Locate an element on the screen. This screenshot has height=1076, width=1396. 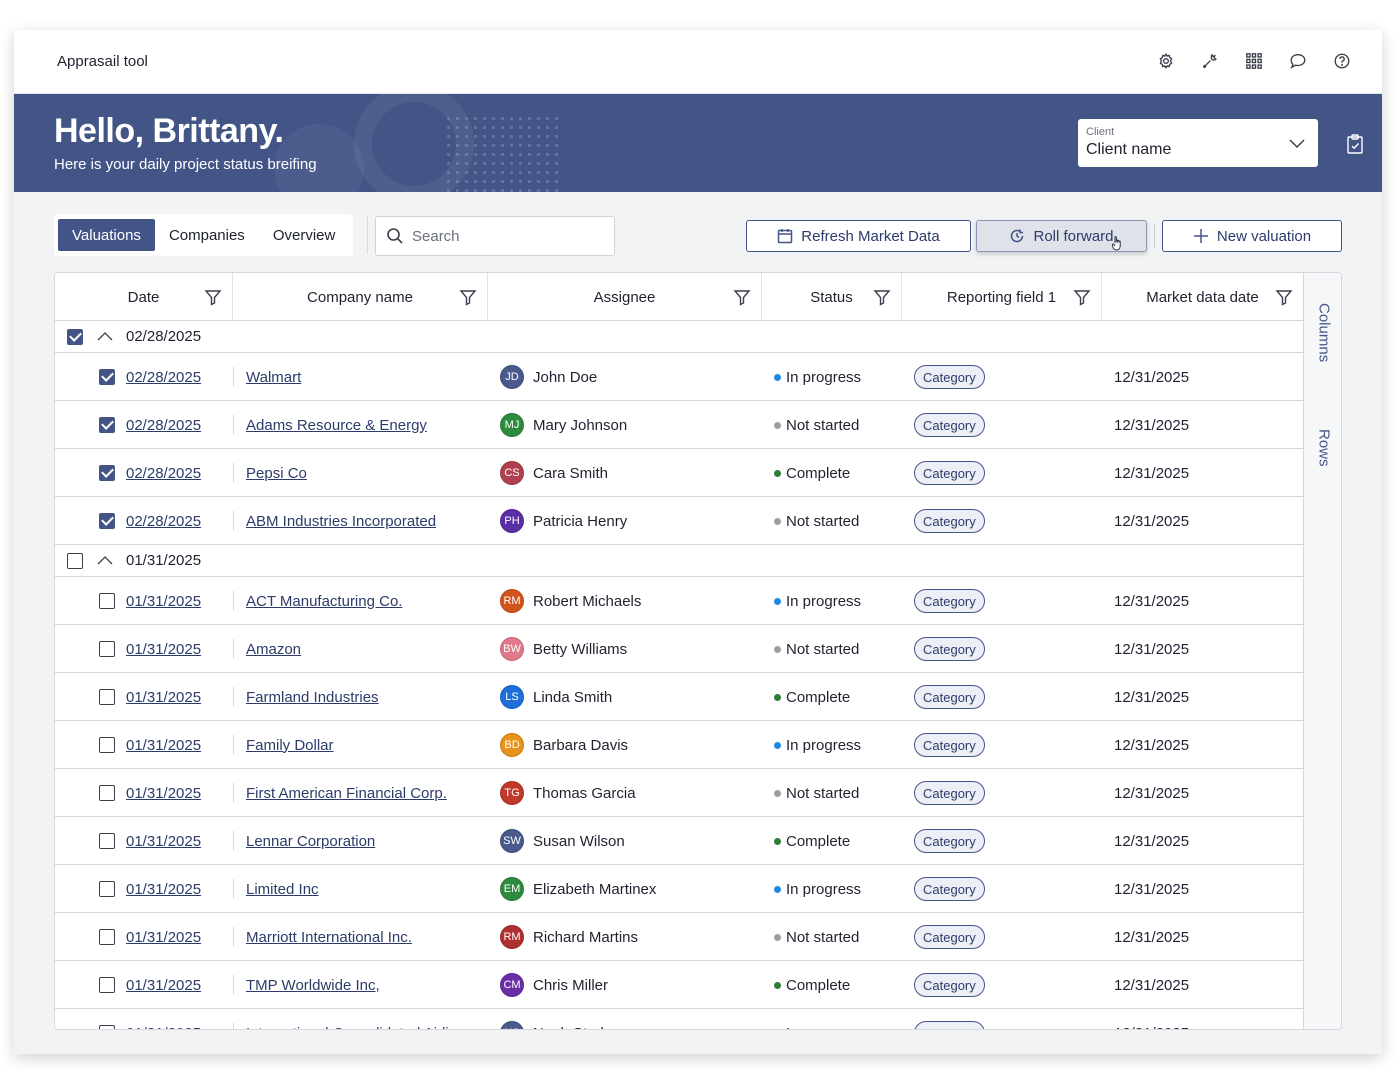
column-header-status: Status is located at coordinates (832, 297).